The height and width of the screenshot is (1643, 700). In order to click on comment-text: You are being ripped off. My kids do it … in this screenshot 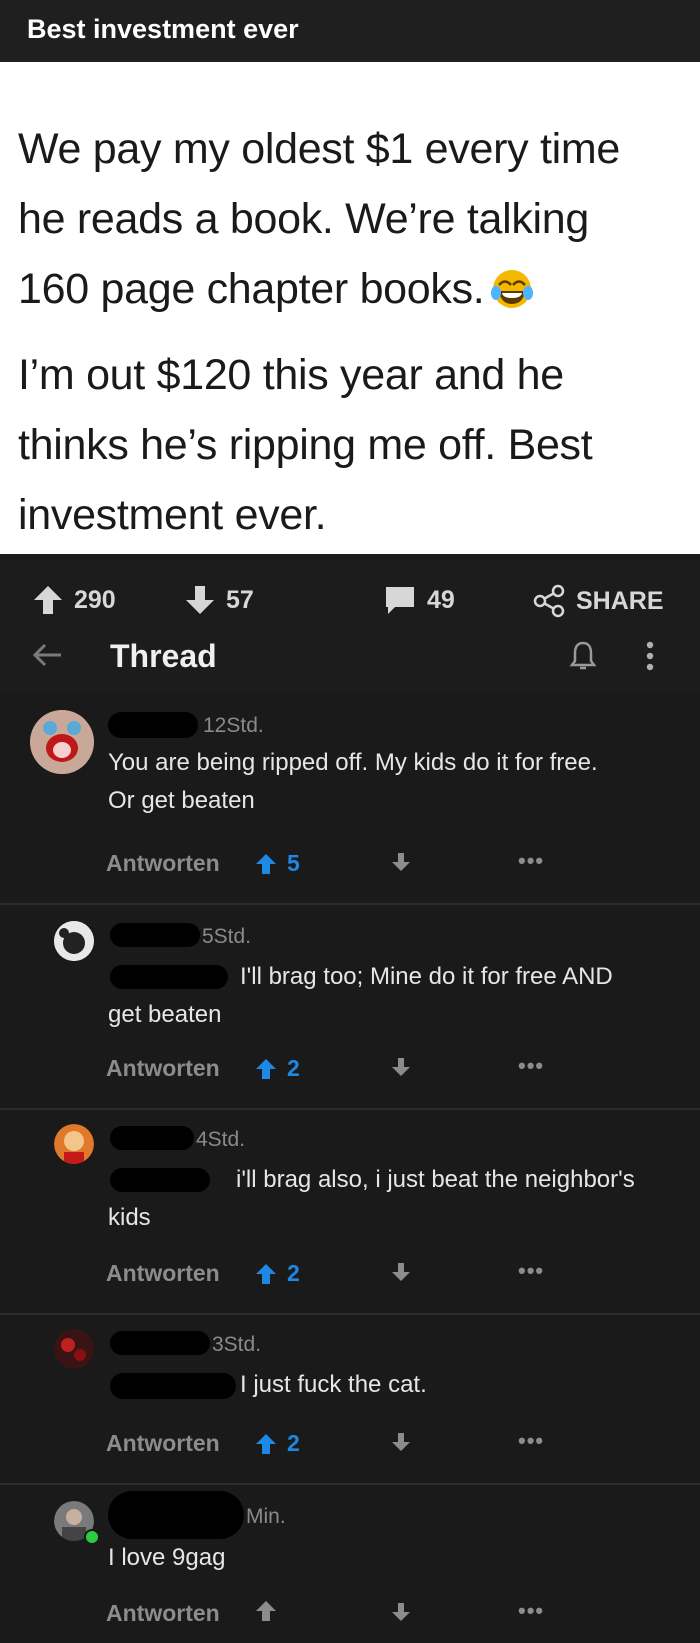, I will do `click(353, 781)`.